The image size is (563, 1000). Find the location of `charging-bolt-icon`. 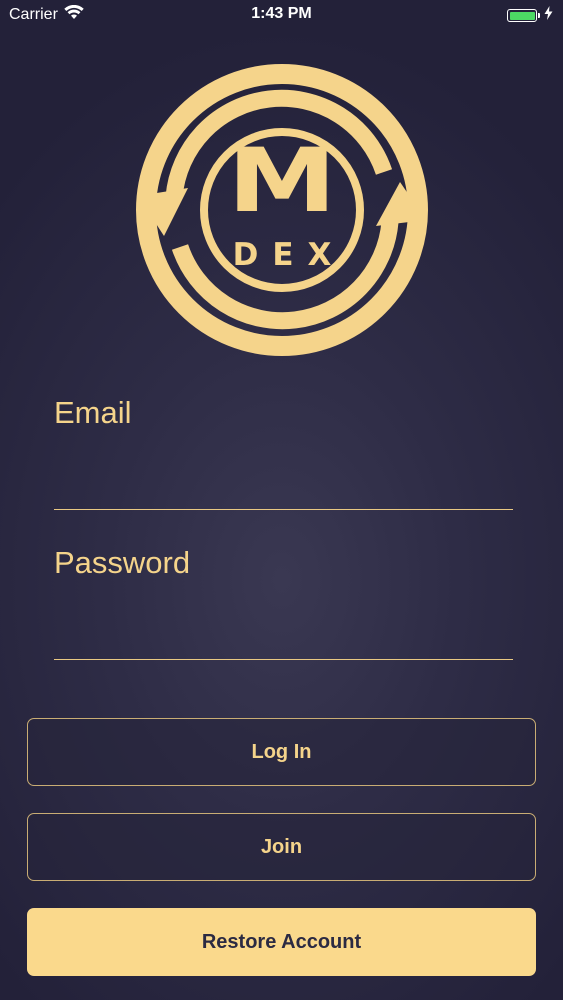

charging-bolt-icon is located at coordinates (548, 15).